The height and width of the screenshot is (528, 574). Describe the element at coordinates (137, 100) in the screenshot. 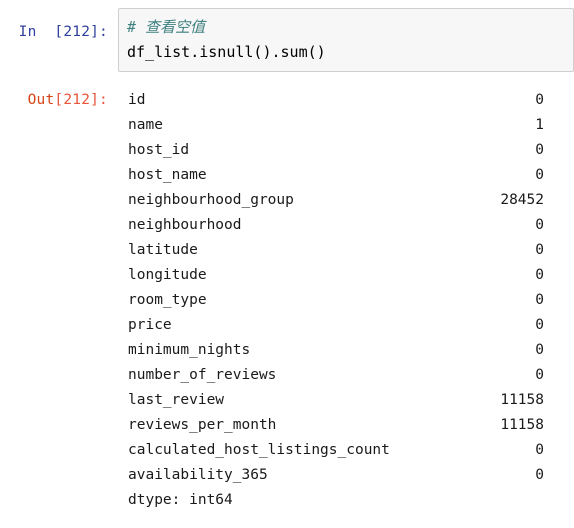

I see `output-row-label: id` at that location.